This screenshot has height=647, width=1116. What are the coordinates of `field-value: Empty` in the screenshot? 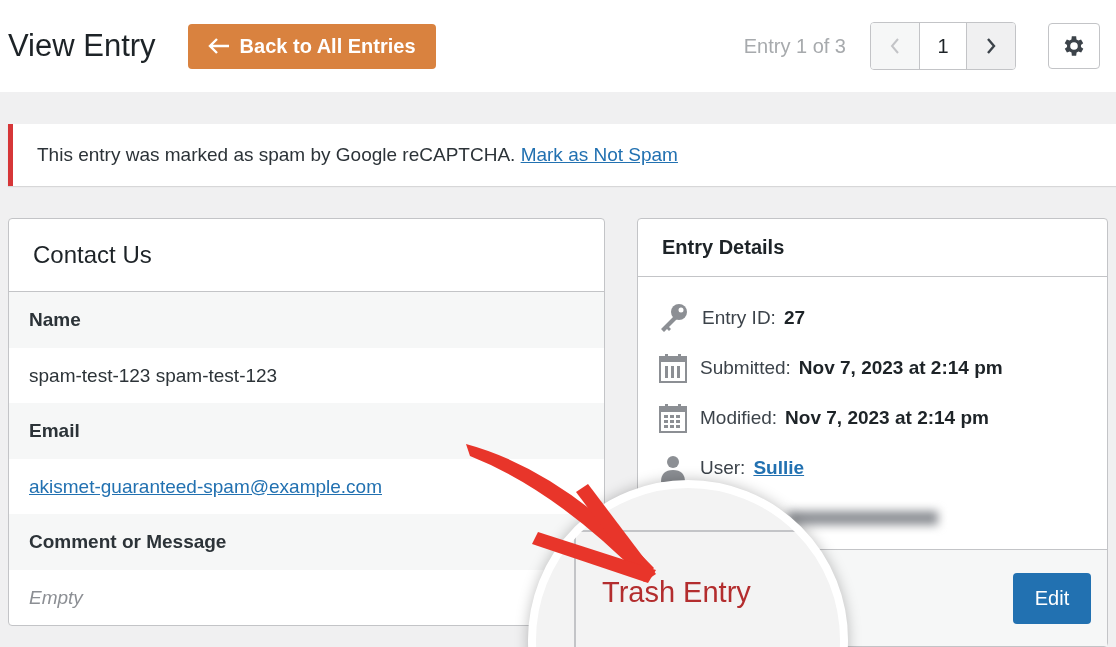 It's located at (56, 597).